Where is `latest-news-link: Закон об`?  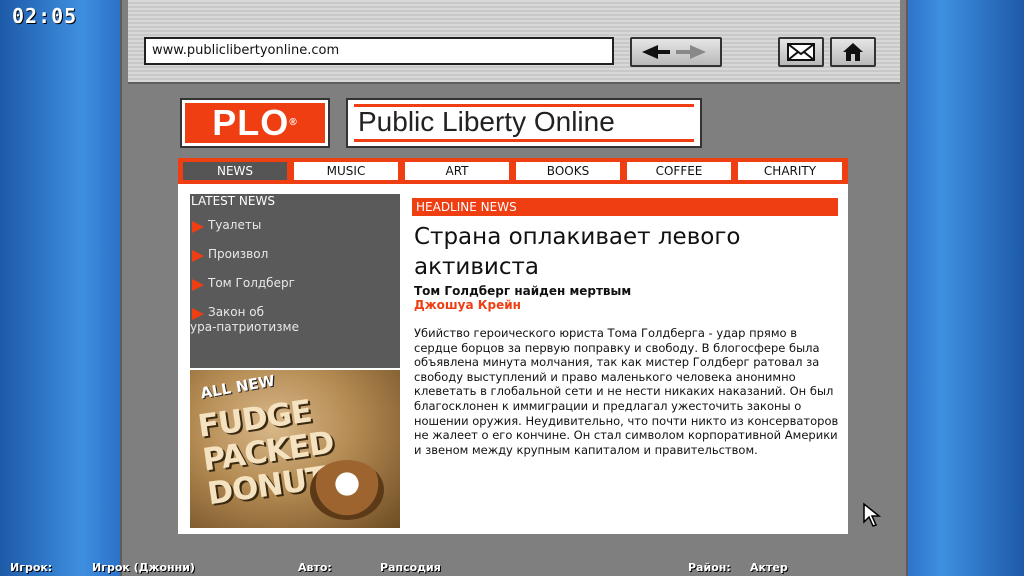 latest-news-link: Закон об is located at coordinates (295, 312).